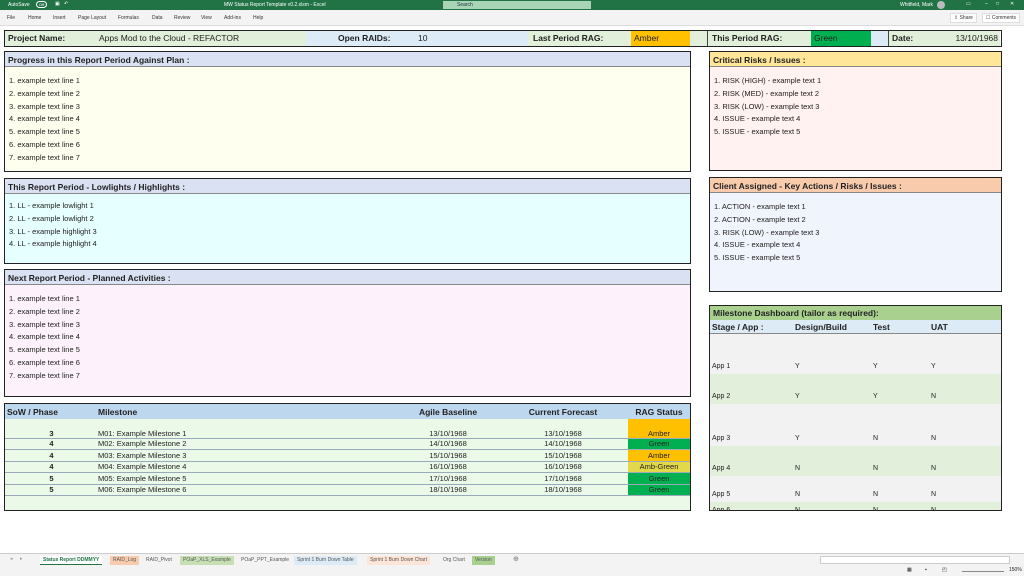  Describe the element at coordinates (157, 18) in the screenshot. I see `tab-data: Data` at that location.